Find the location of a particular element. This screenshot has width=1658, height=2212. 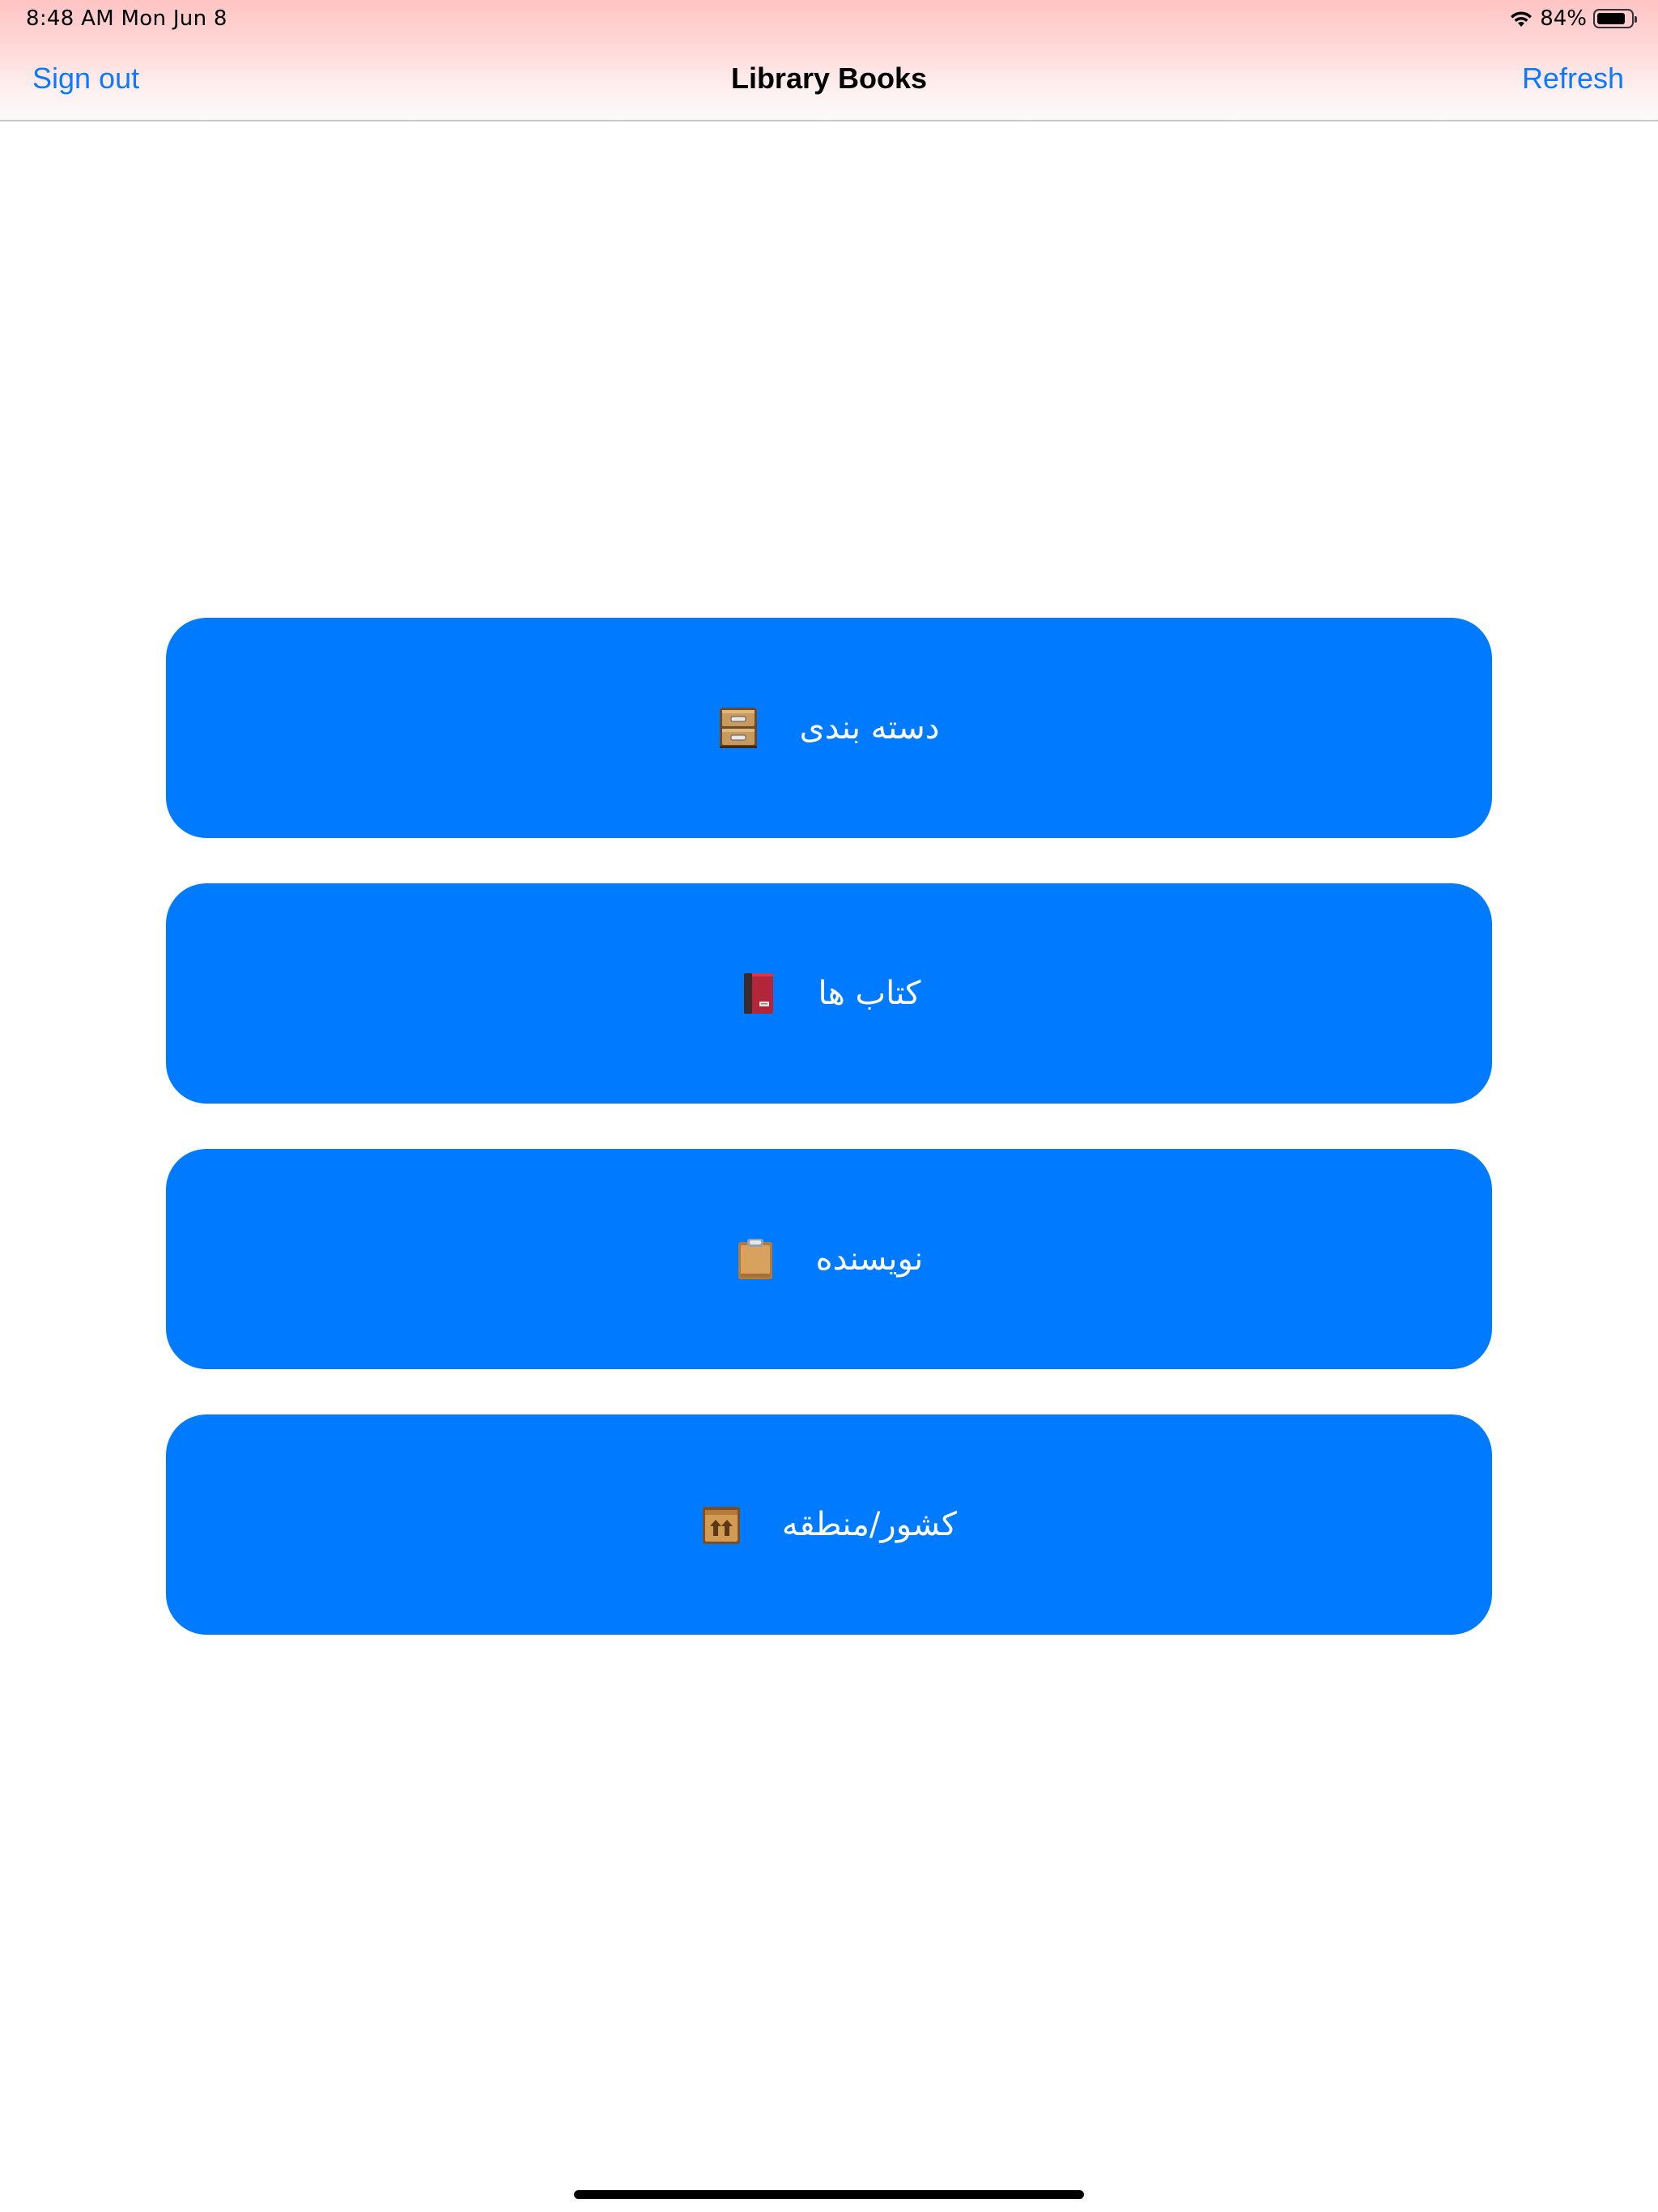

menu-button-authors: نویسنده is located at coordinates (829, 1259).